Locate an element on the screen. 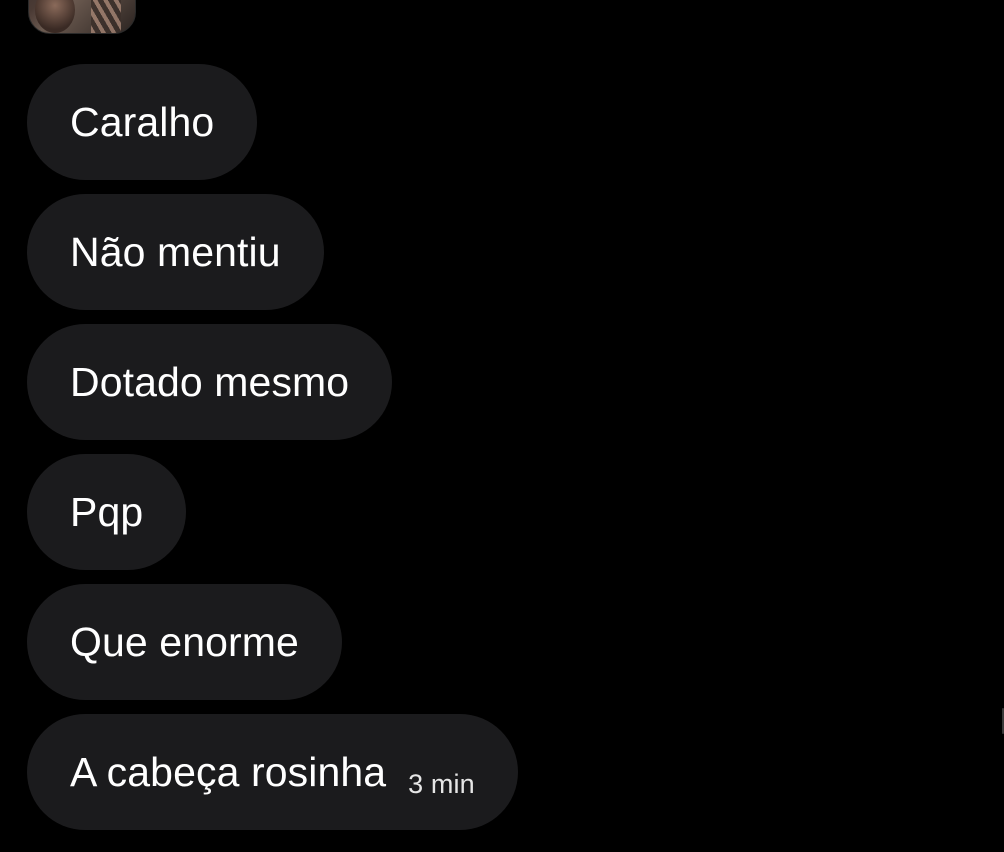 The width and height of the screenshot is (1004, 852). message-text: Dotado mesmo is located at coordinates (210, 381).